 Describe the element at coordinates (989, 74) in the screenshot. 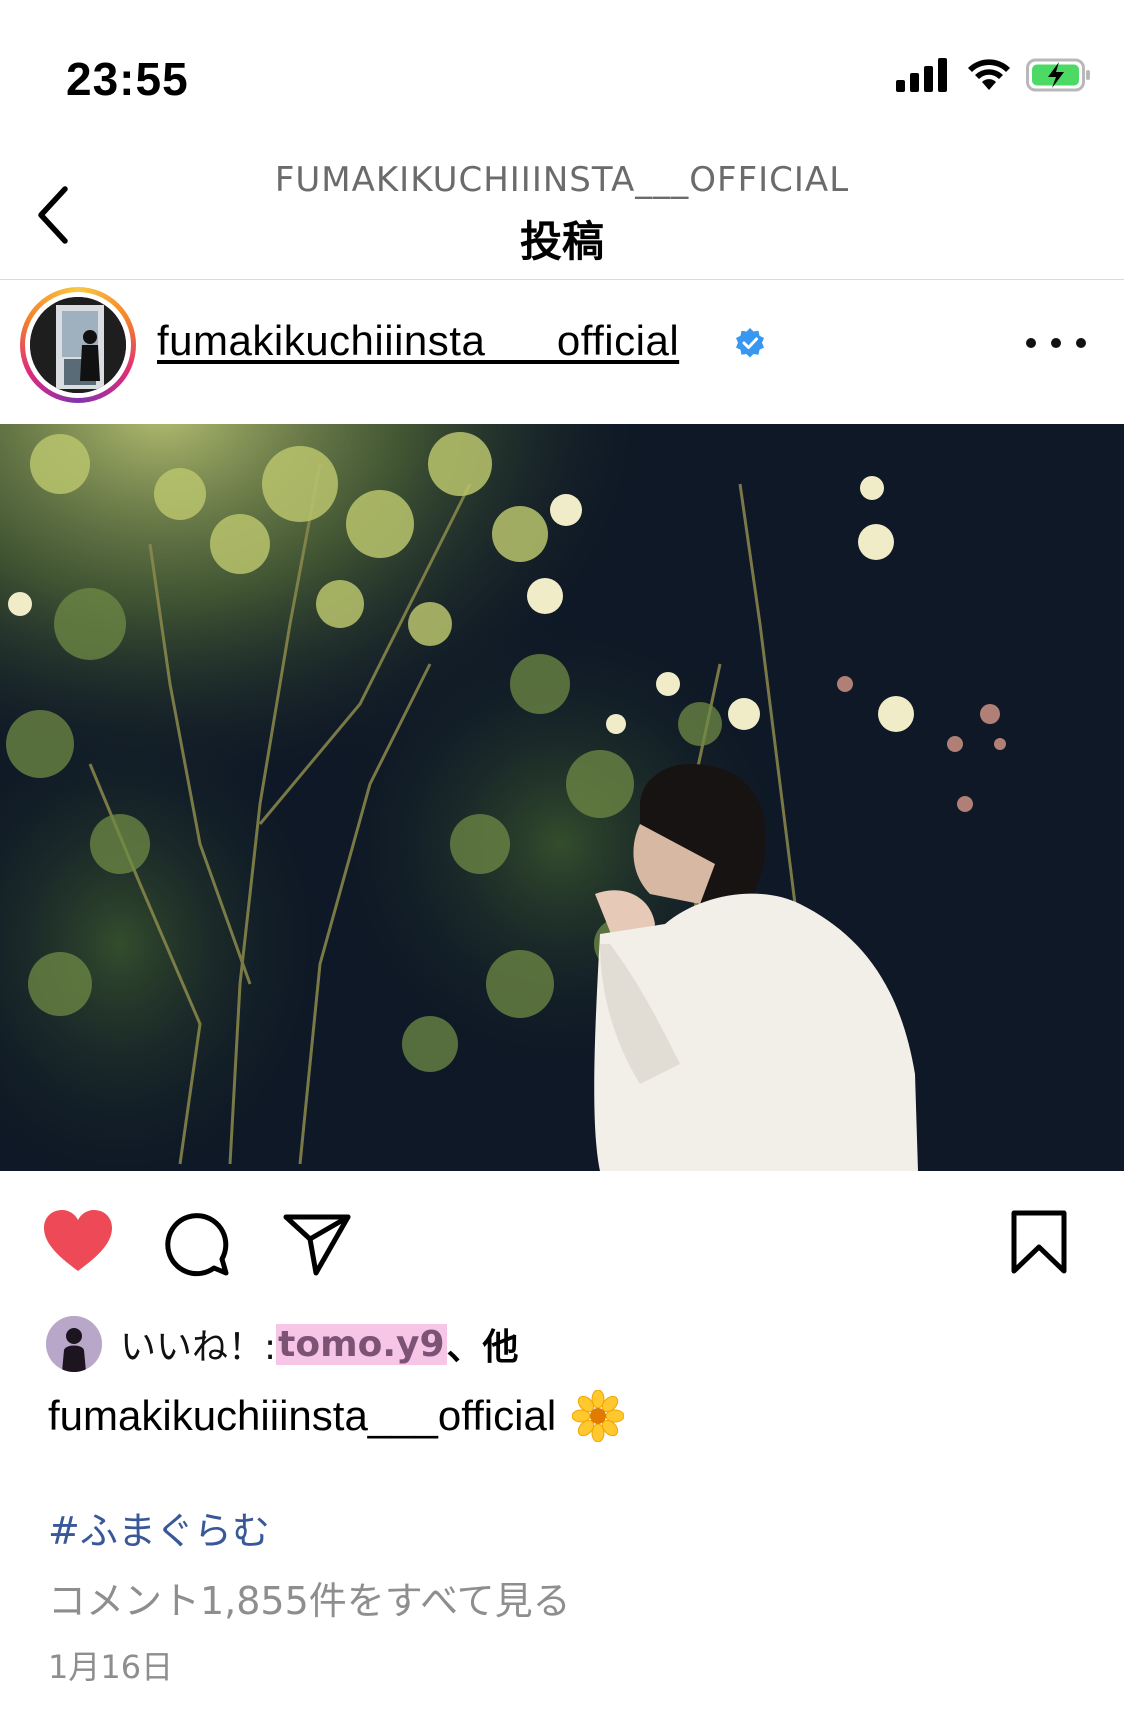

I see `wifi-icon` at that location.